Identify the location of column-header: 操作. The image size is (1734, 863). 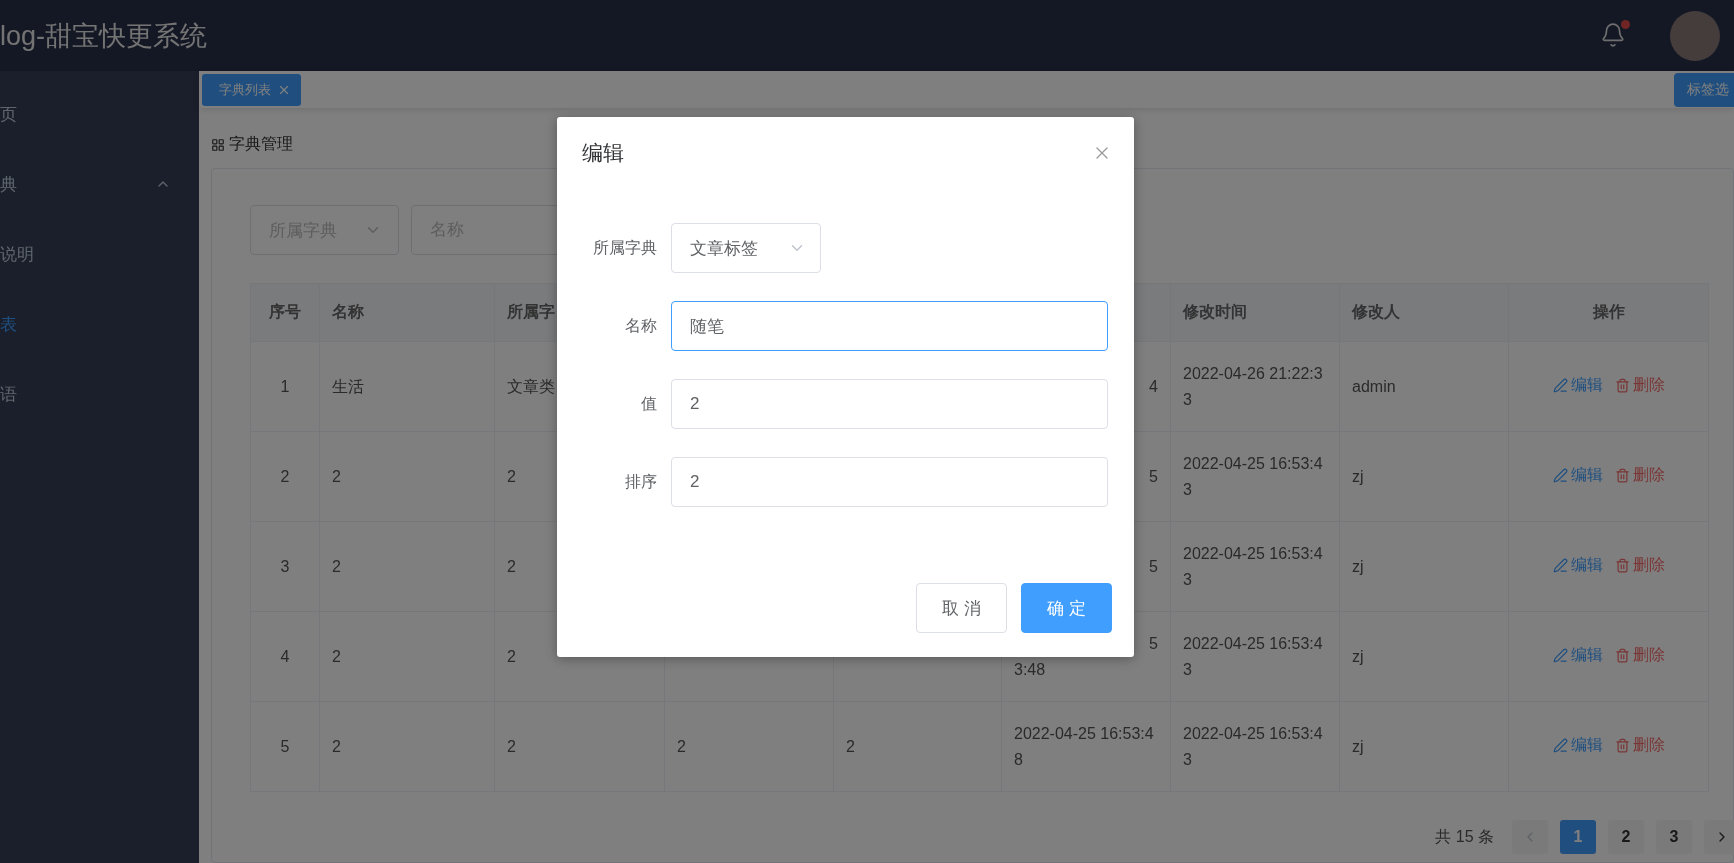
(1608, 312).